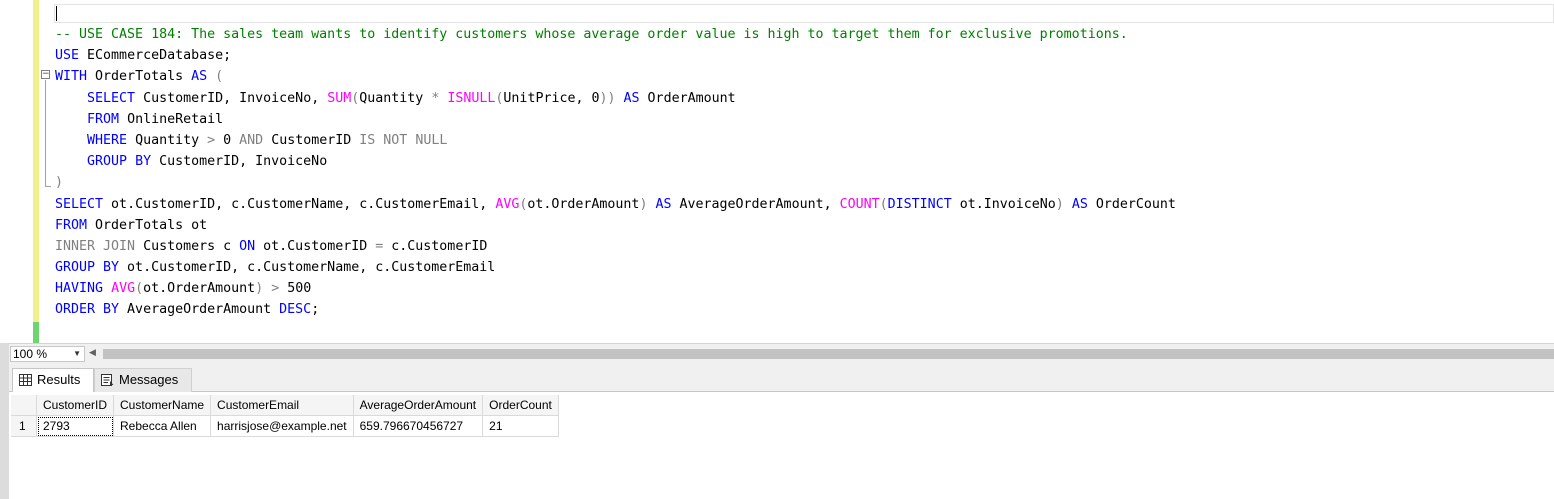  What do you see at coordinates (418, 426) in the screenshot?
I see `grid-cell: 659.796670456727` at bounding box center [418, 426].